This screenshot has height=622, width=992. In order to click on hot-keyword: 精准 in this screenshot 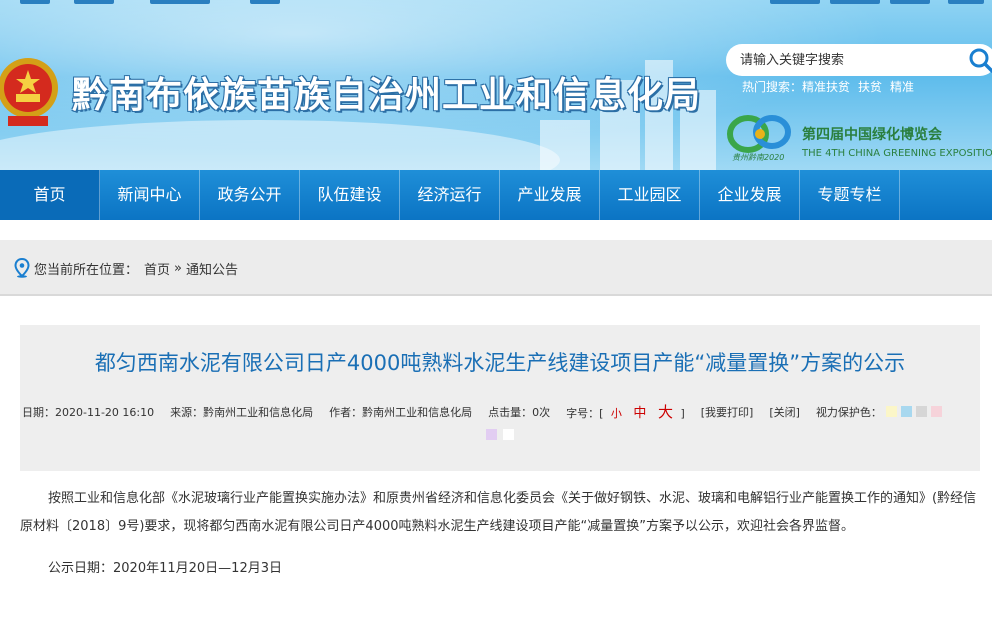, I will do `click(902, 87)`.